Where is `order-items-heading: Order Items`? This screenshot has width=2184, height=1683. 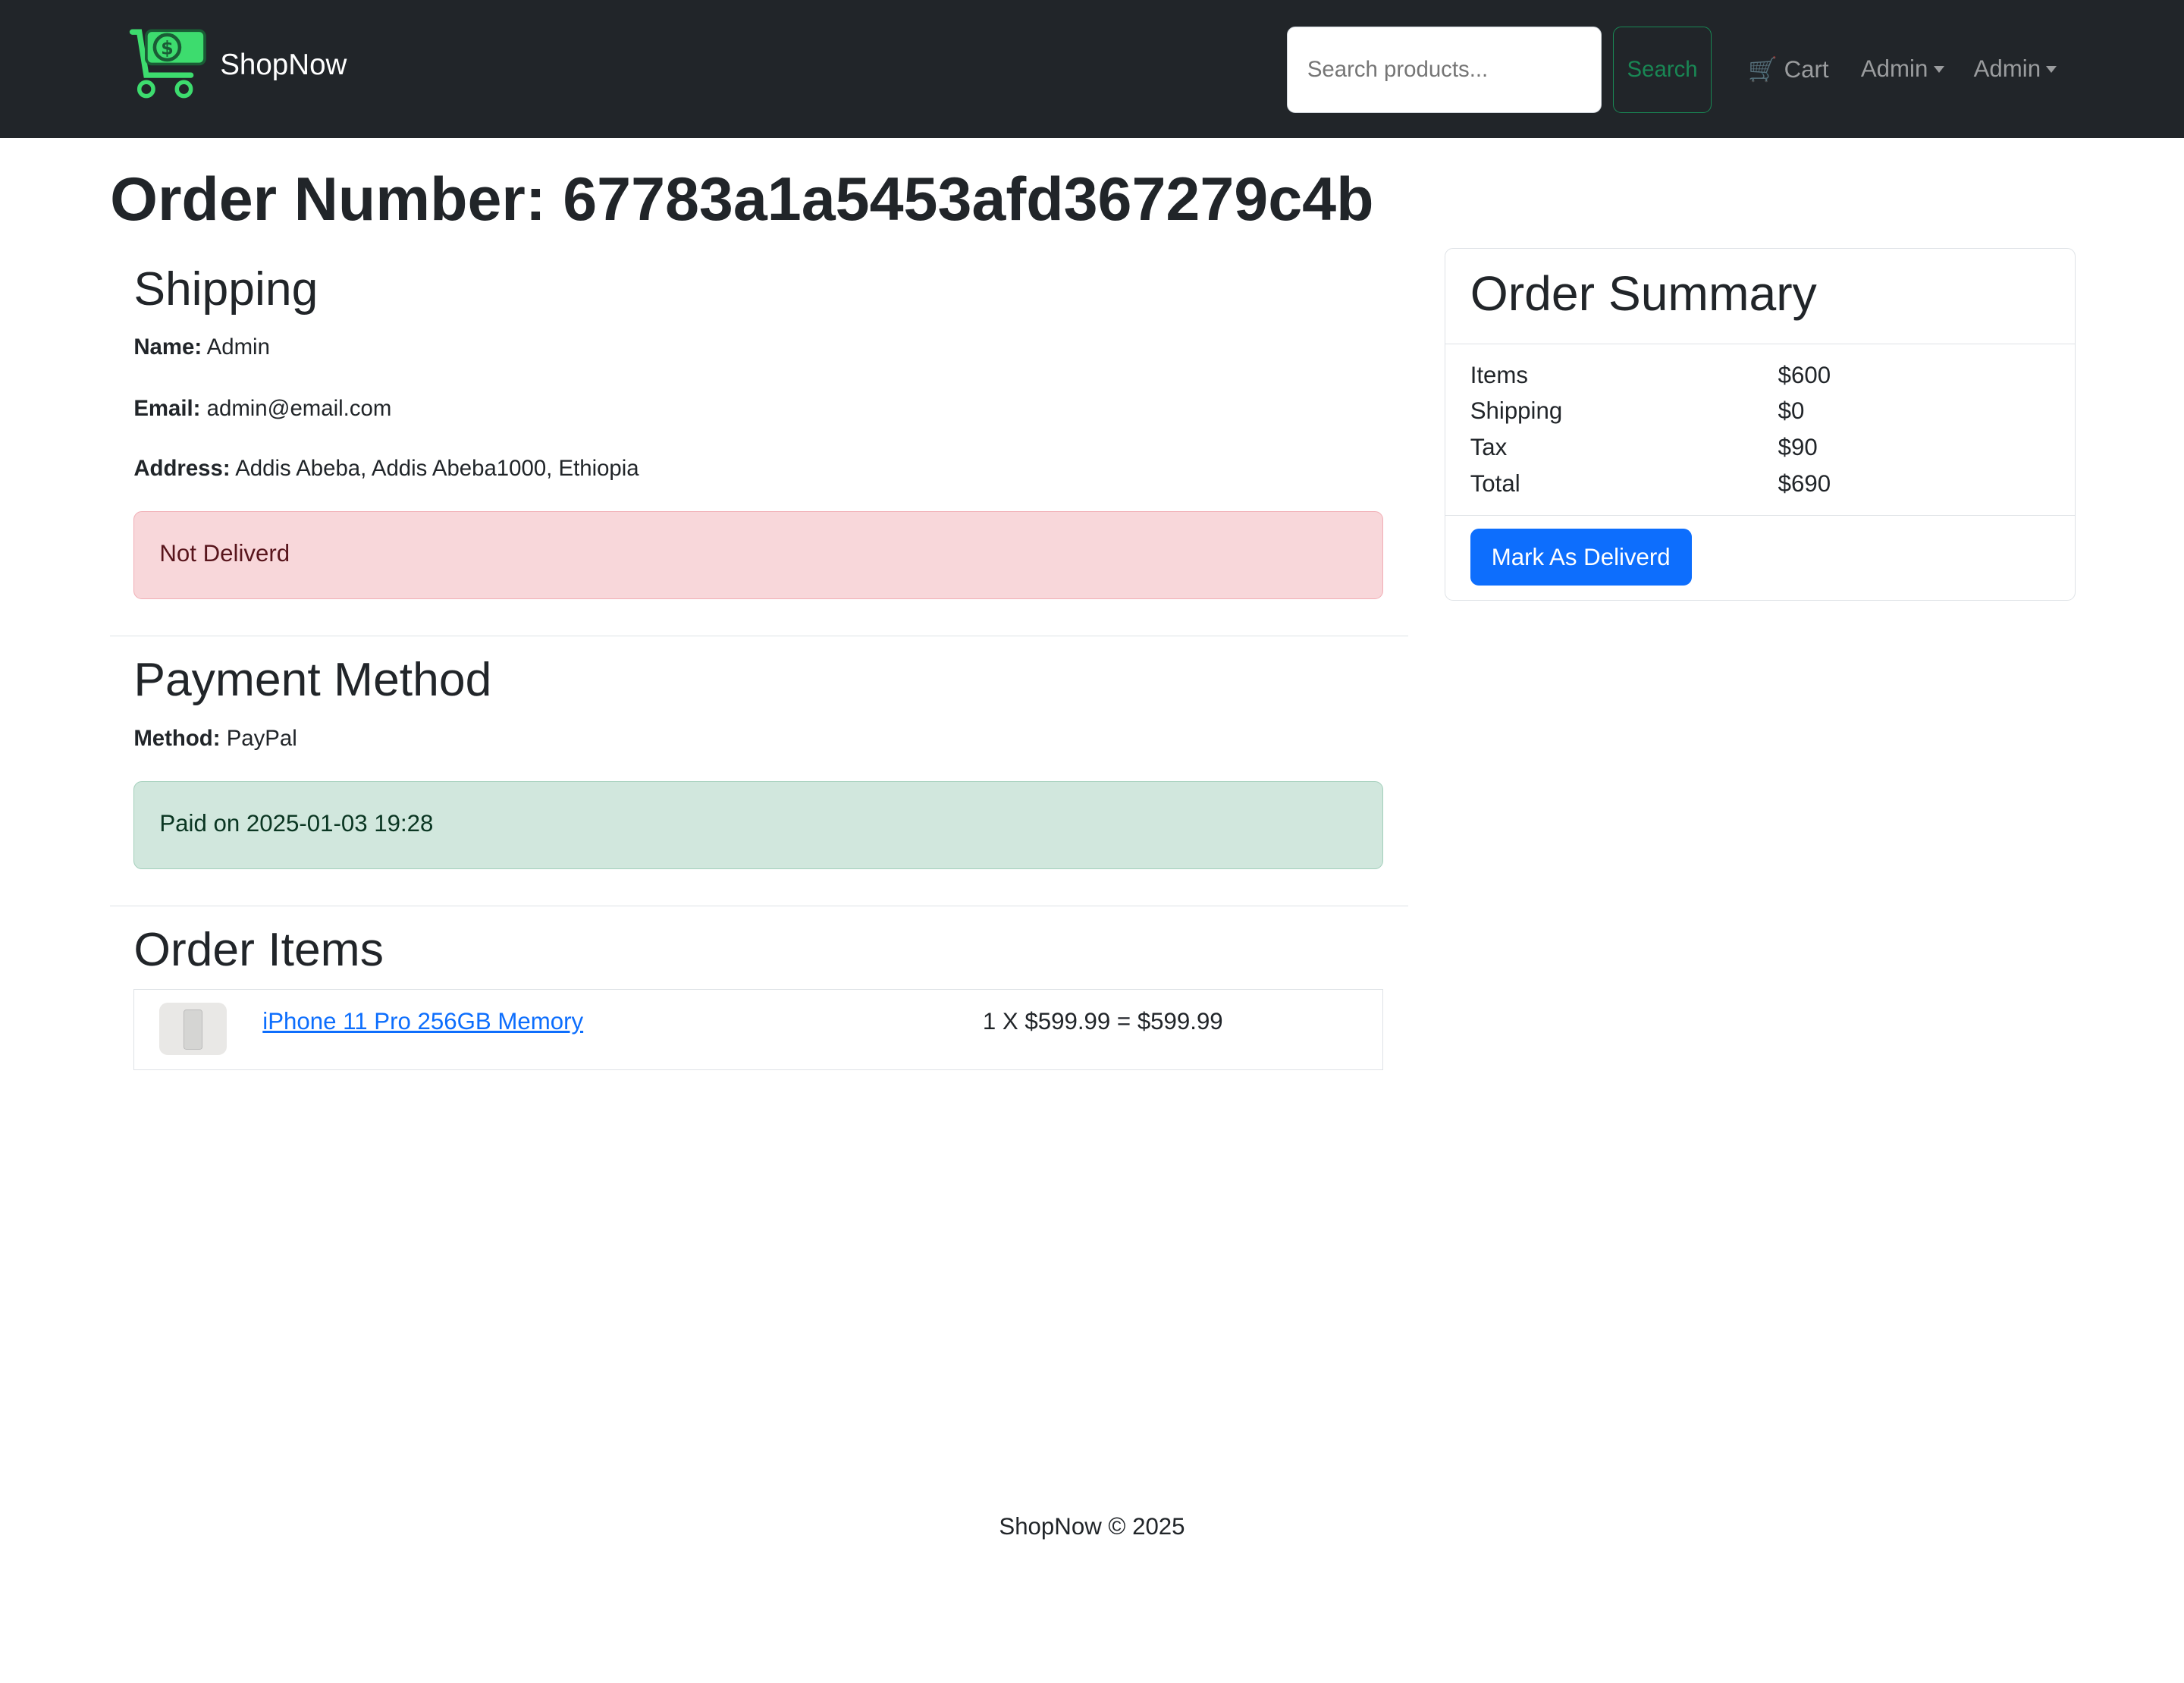 order-items-heading: Order Items is located at coordinates (258, 949).